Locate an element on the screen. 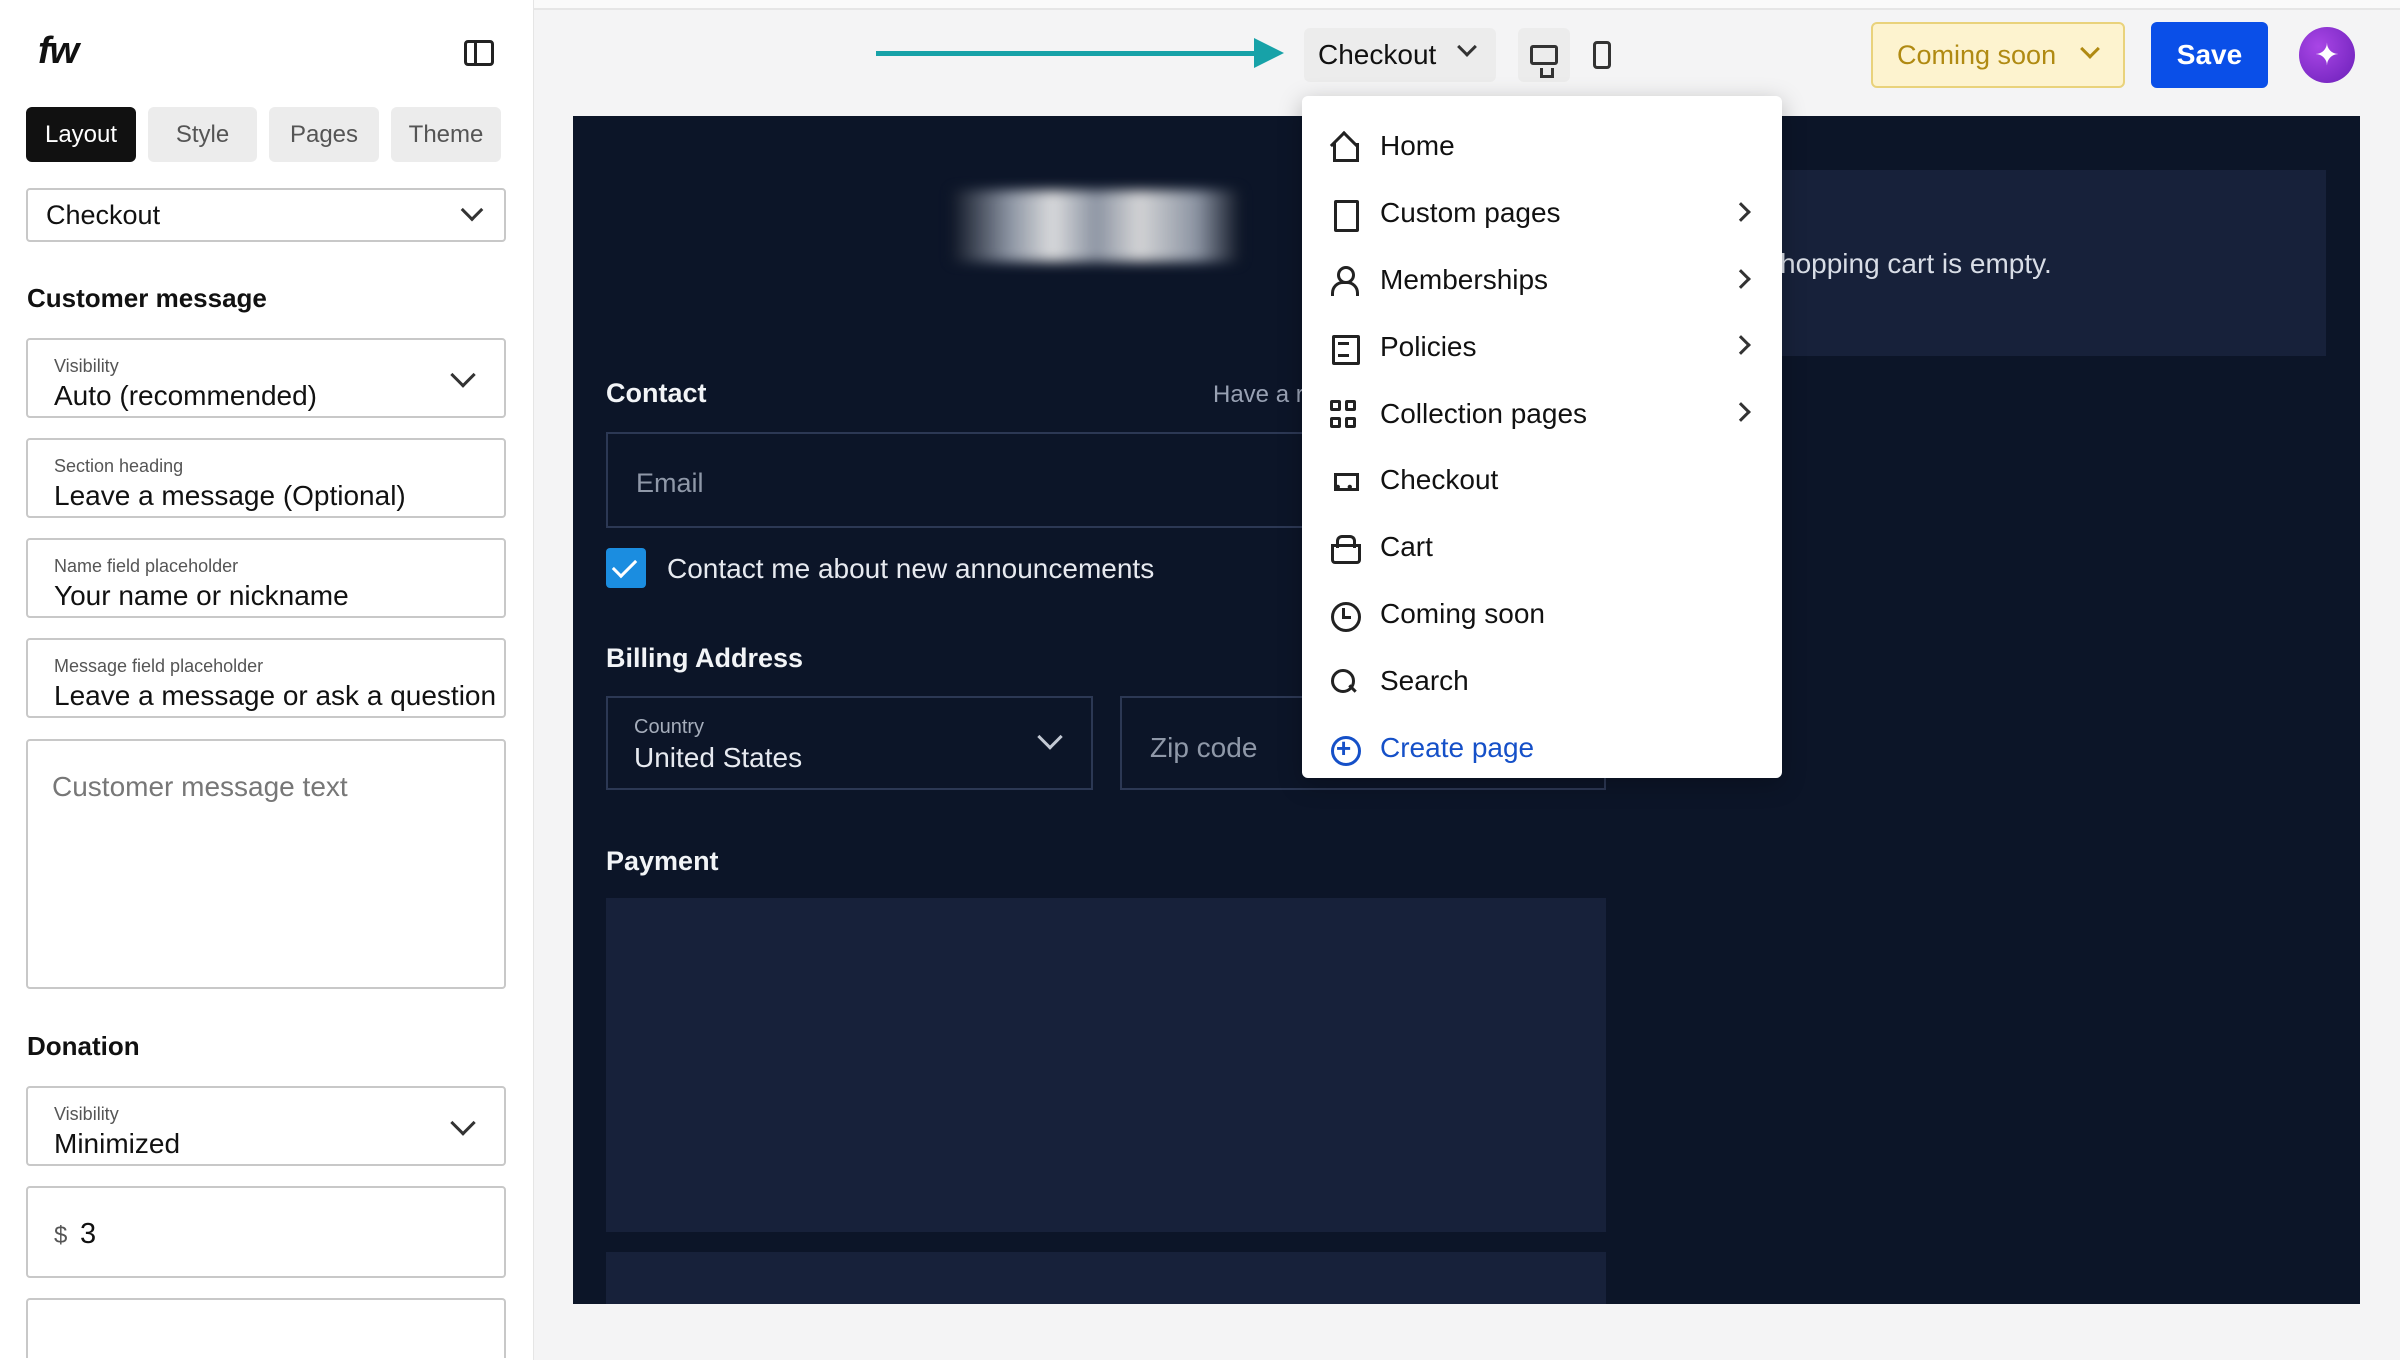 The width and height of the screenshot is (2400, 1360). cart-empty-text: hopping cart is empty. is located at coordinates (1916, 263).